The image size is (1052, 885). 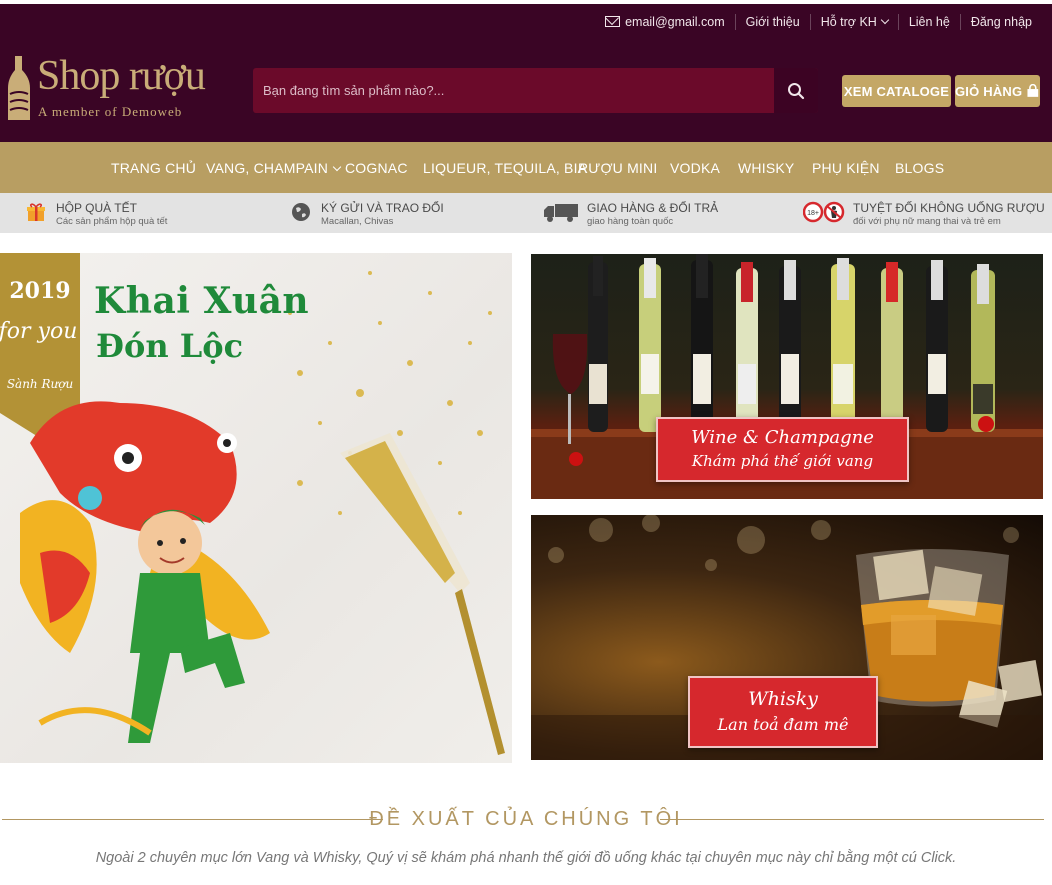 What do you see at coordinates (170, 346) in the screenshot?
I see `banner-title-2: Đón Lộc` at bounding box center [170, 346].